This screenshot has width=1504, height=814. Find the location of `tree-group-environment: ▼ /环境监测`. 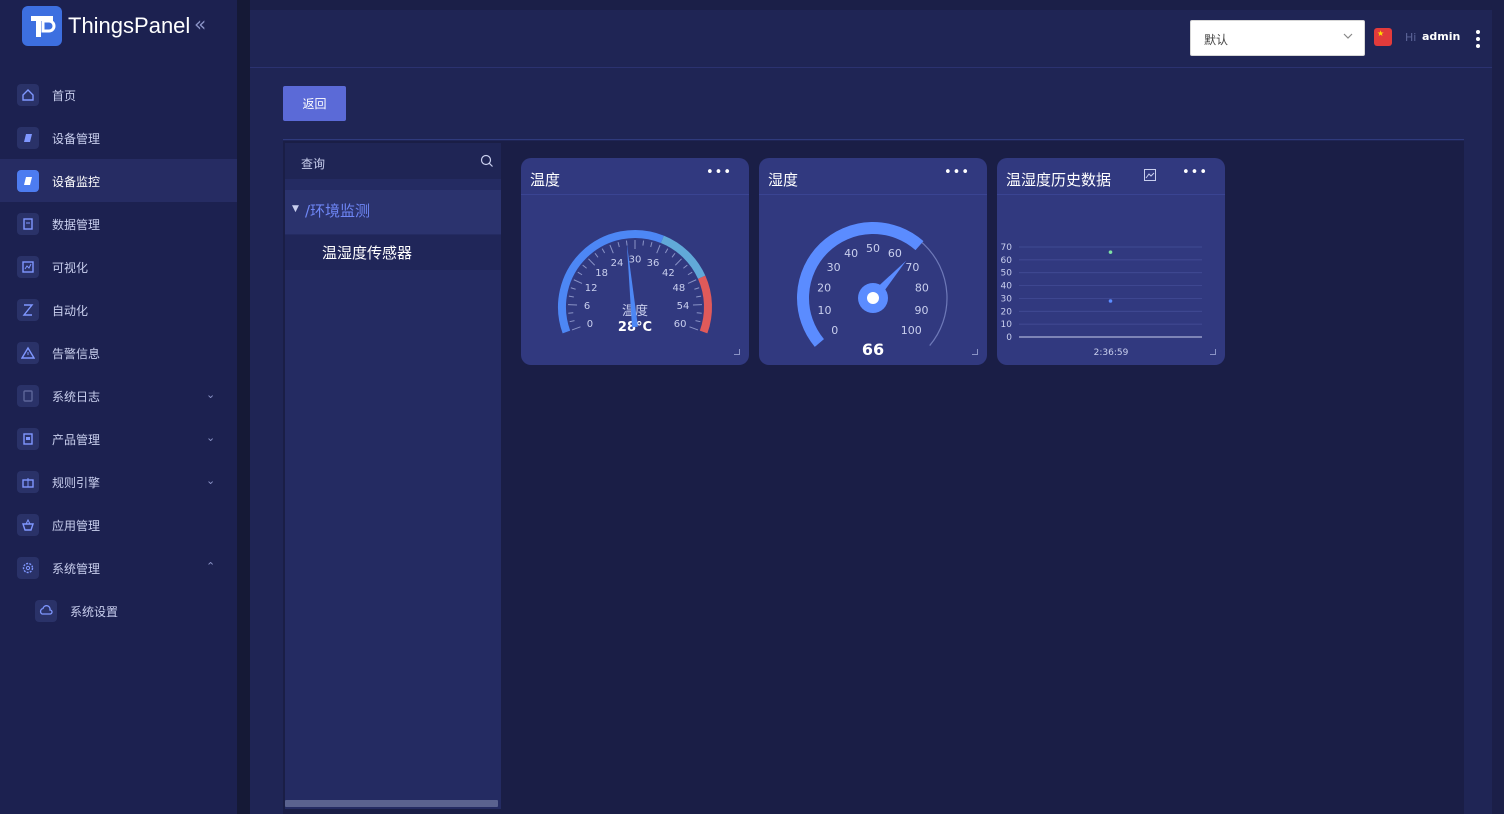

tree-group-environment: ▼ /环境监测 is located at coordinates (393, 212).